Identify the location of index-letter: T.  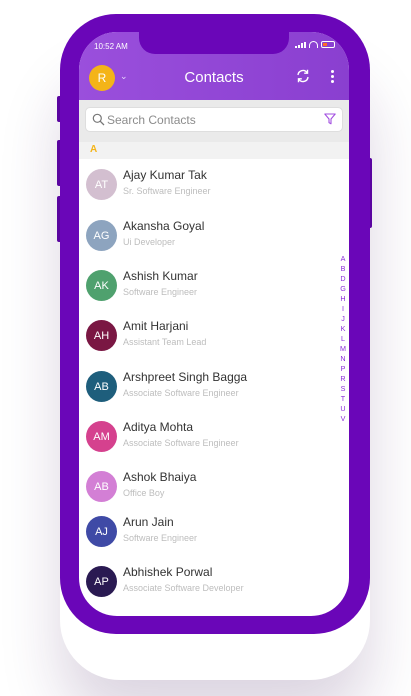
(343, 399).